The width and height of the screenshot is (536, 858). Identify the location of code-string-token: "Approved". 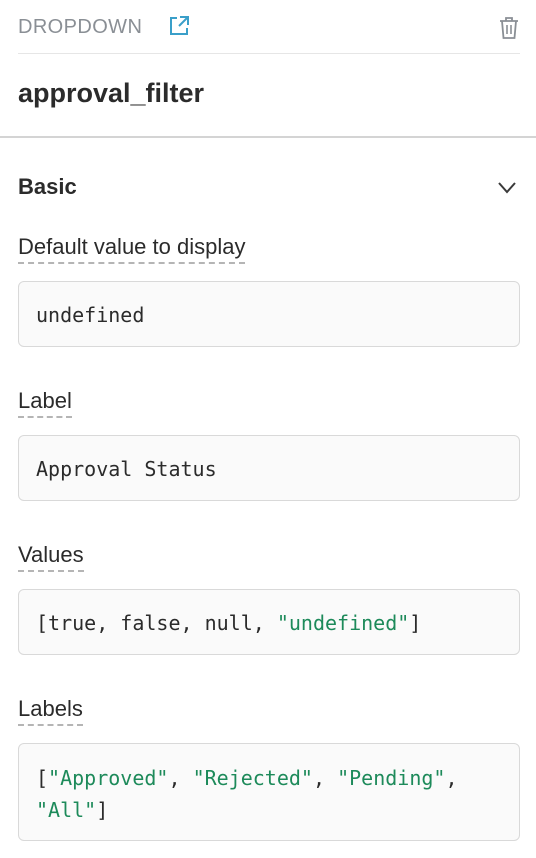
(108, 778).